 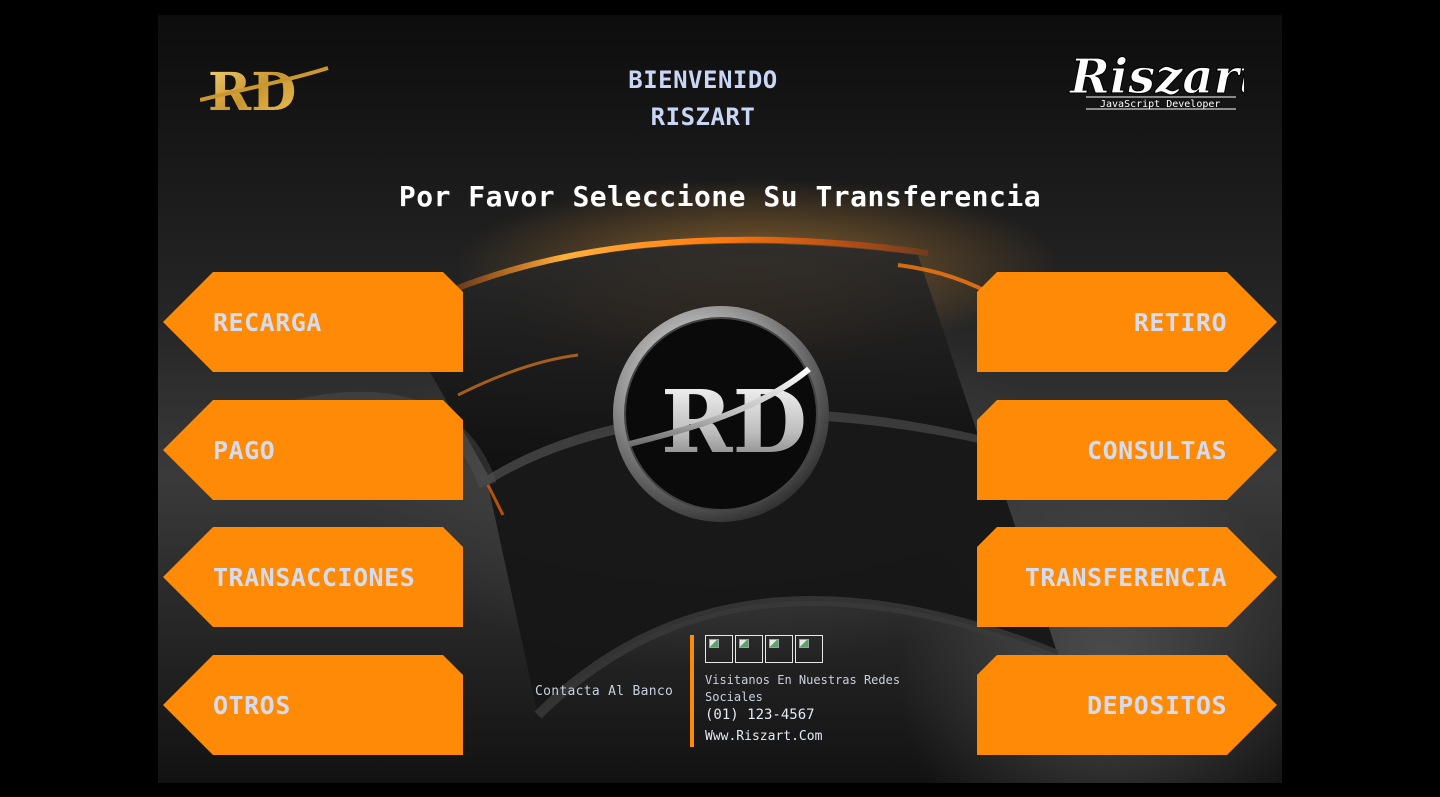 I want to click on button-label: RETIRO, so click(x=1180, y=322).